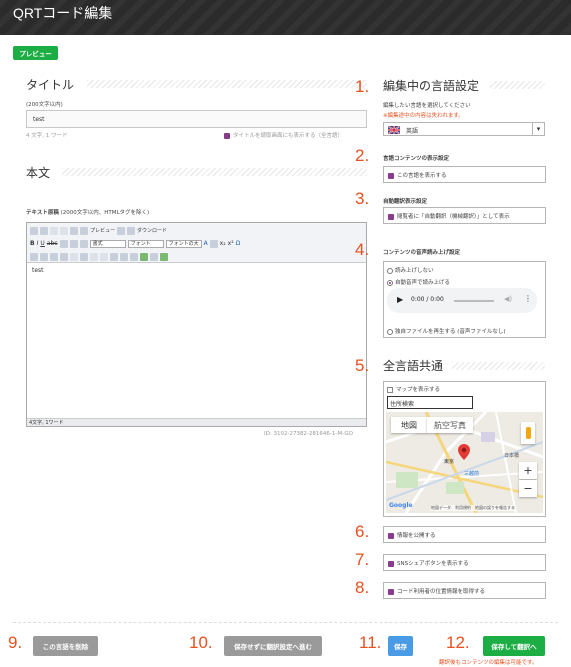  Describe the element at coordinates (107, 243) in the screenshot. I see `format-select: 書式` at that location.